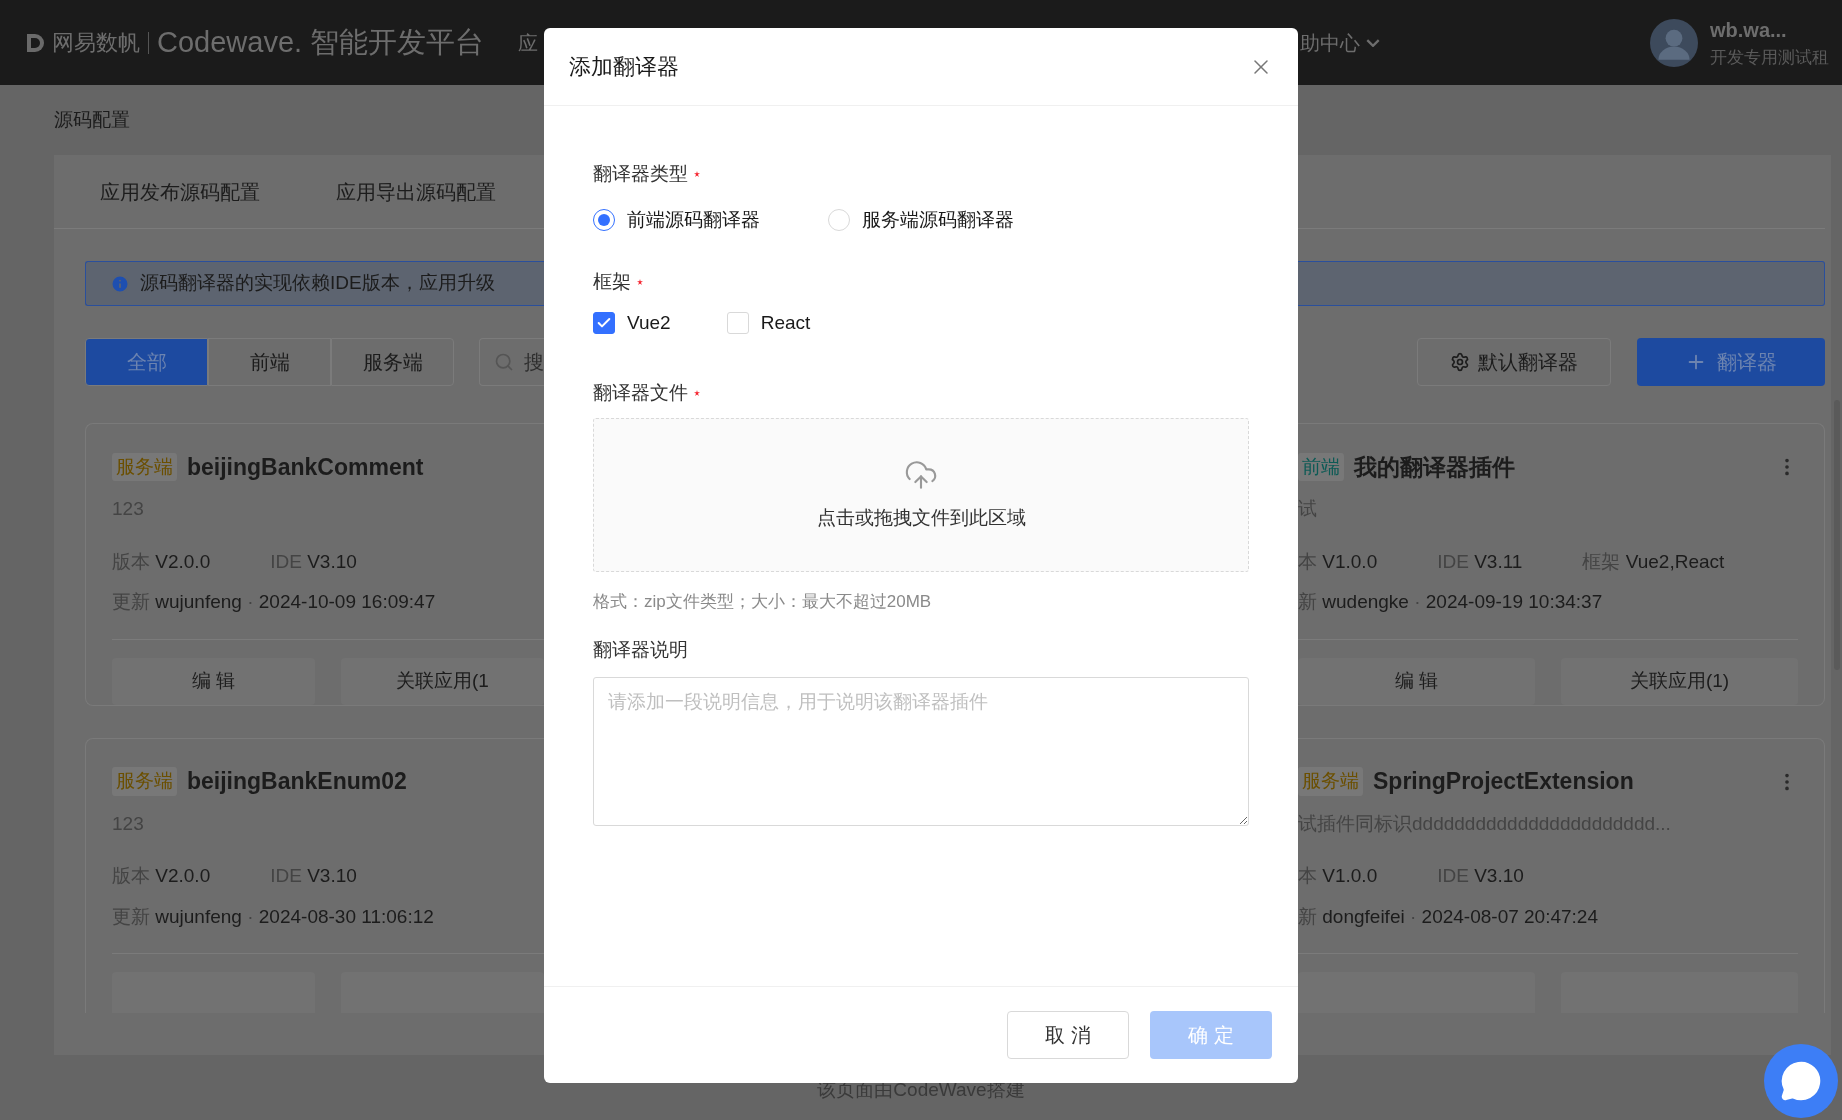 This screenshot has width=1842, height=1120. I want to click on card-action-button: 关联应用(1, so click(442, 681).